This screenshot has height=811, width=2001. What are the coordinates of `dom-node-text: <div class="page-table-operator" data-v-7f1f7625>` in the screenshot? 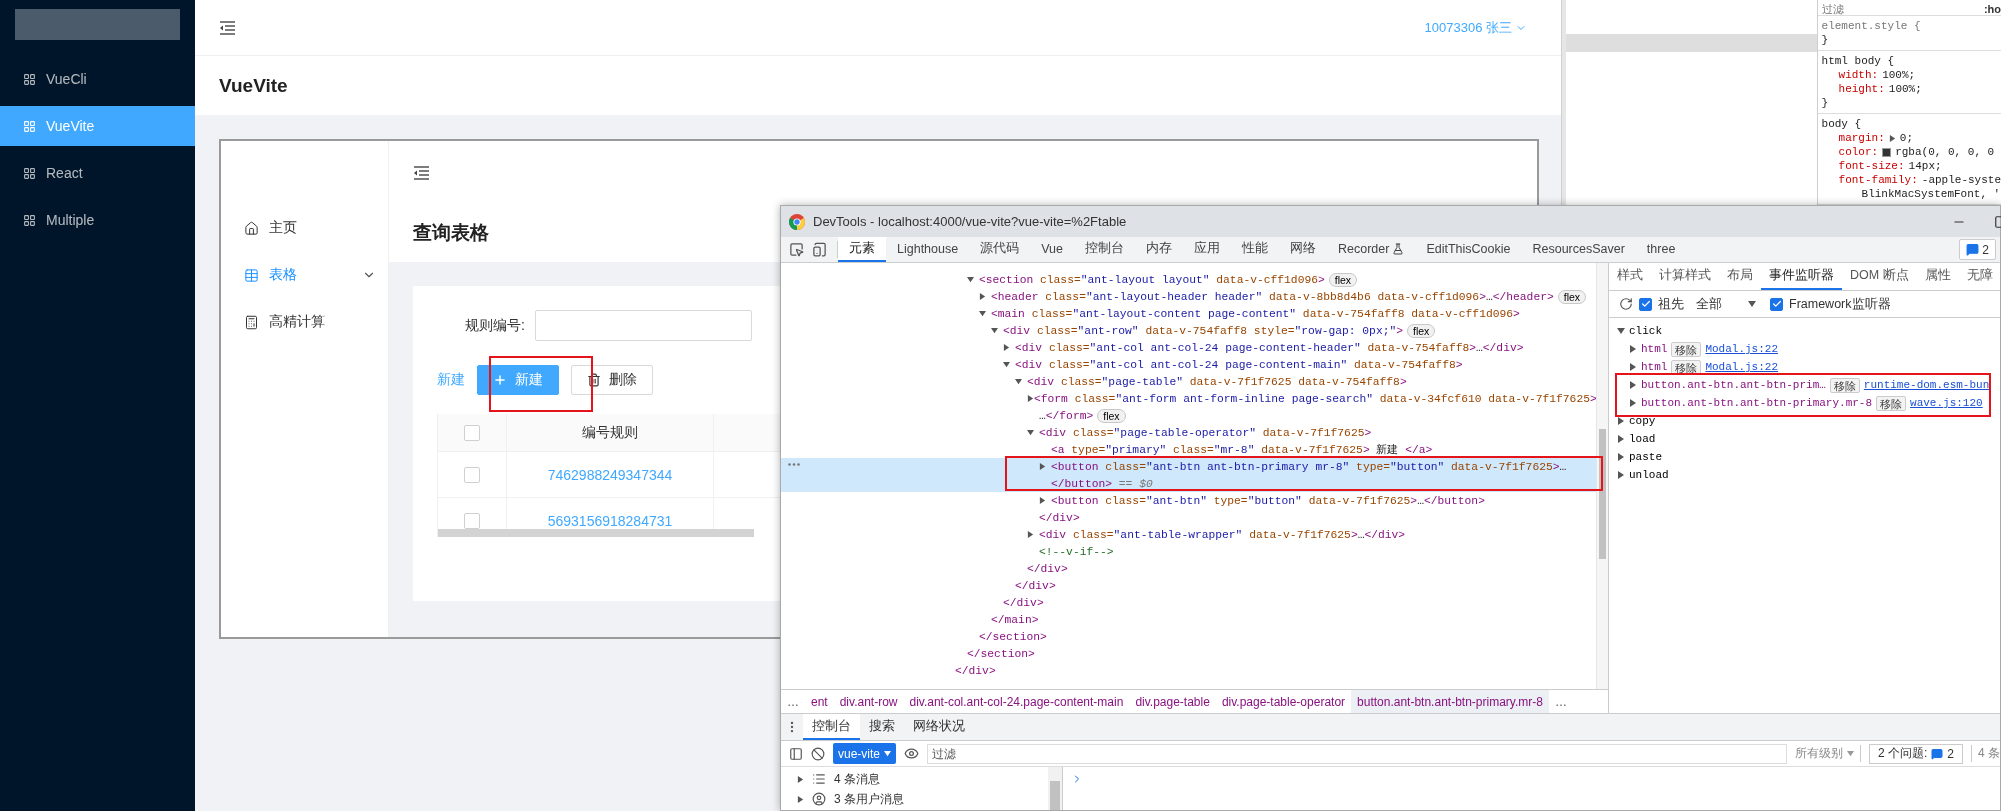 It's located at (1205, 432).